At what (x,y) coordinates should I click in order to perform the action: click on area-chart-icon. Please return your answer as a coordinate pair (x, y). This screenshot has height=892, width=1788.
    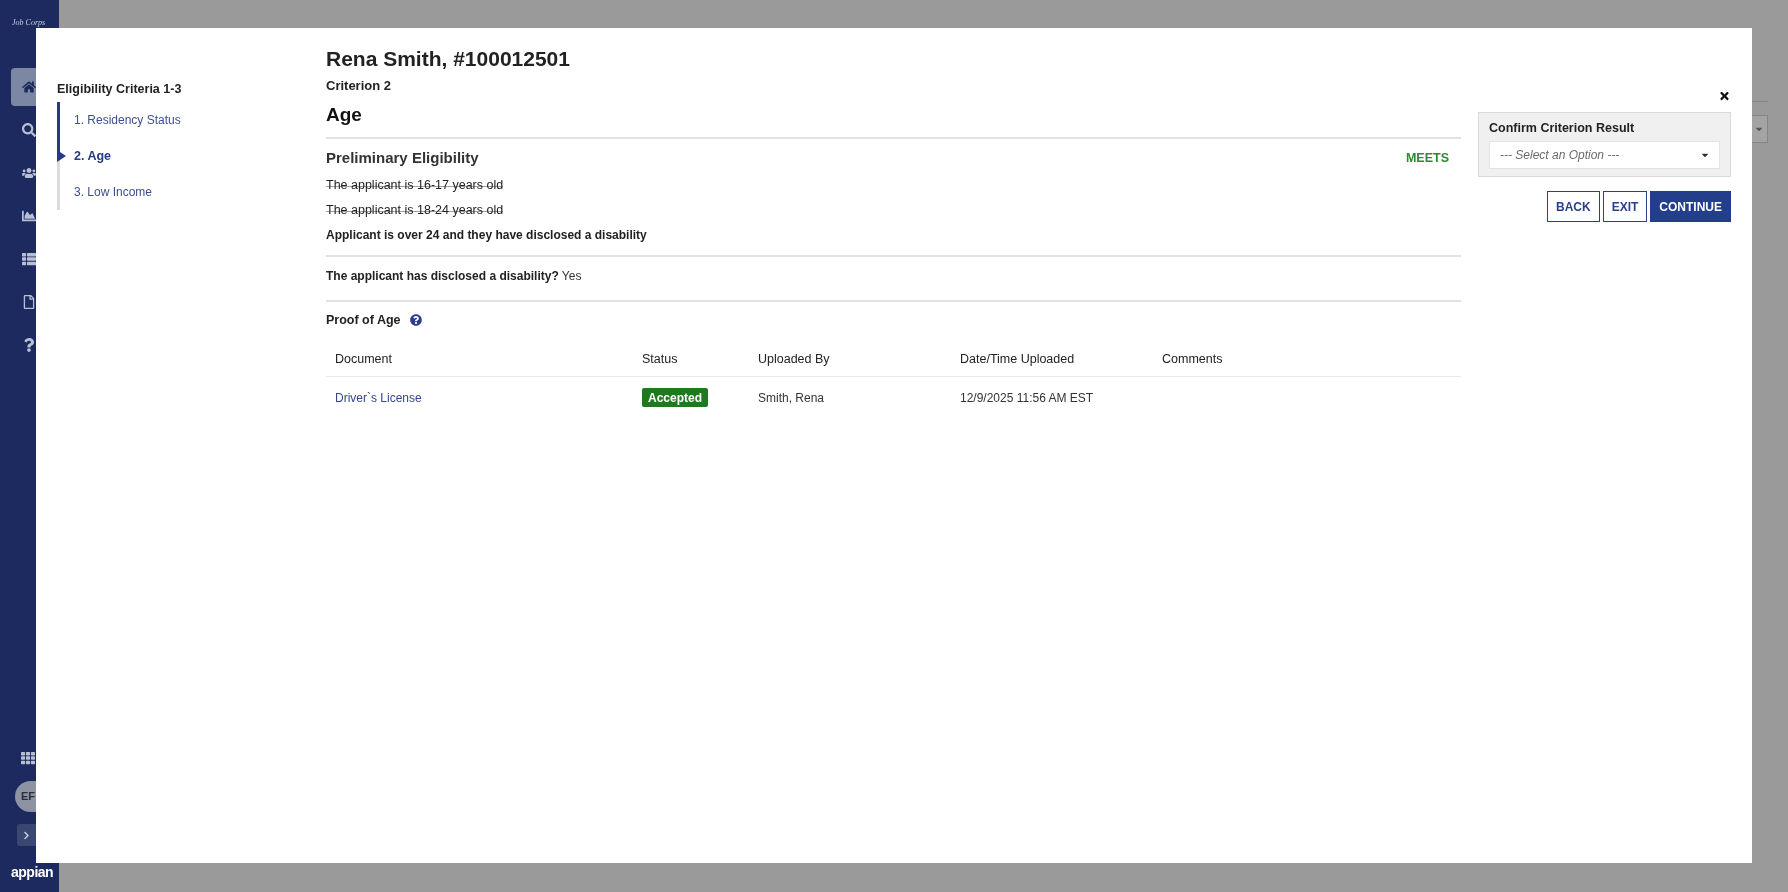
    Looking at the image, I should click on (29, 216).